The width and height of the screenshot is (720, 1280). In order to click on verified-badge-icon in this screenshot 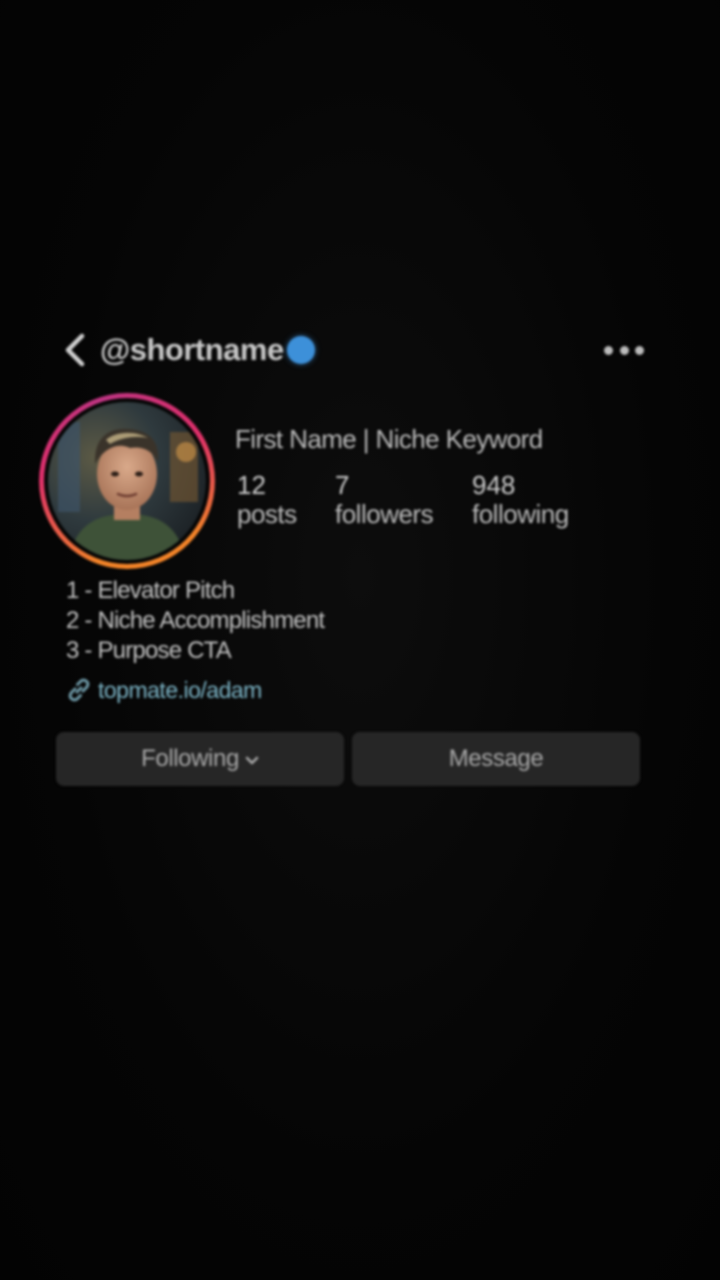, I will do `click(301, 350)`.